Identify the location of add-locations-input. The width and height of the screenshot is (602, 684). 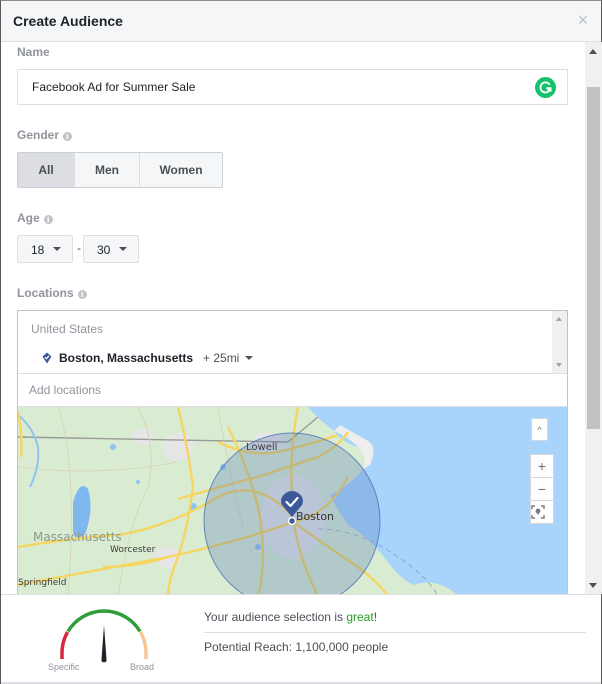
(292, 390).